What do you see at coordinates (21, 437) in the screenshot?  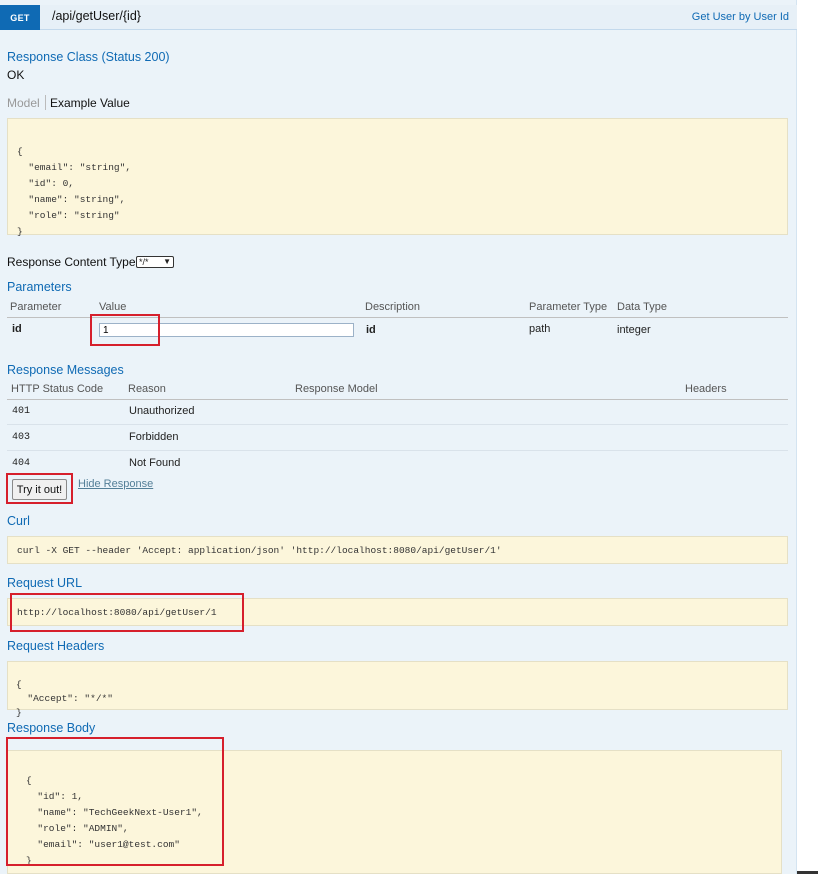 I see `status-code: 403` at bounding box center [21, 437].